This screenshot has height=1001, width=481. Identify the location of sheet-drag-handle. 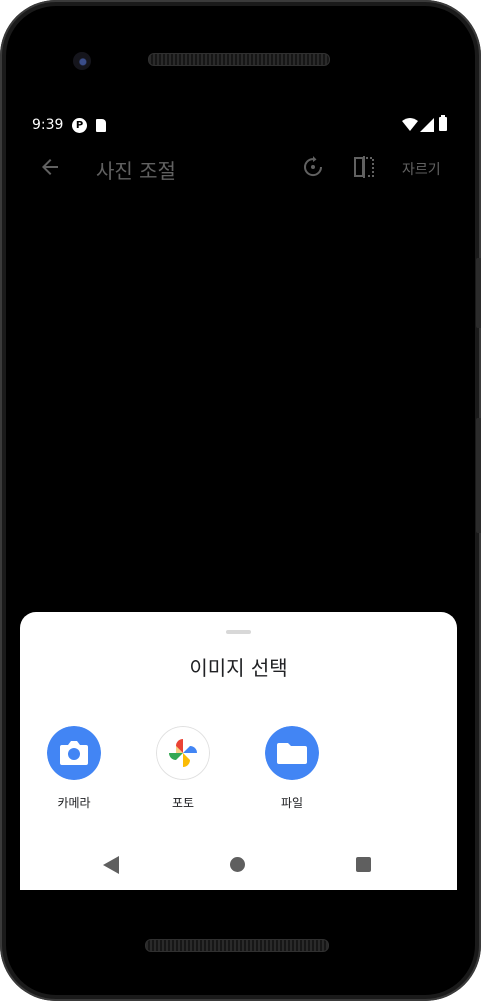
(238, 632).